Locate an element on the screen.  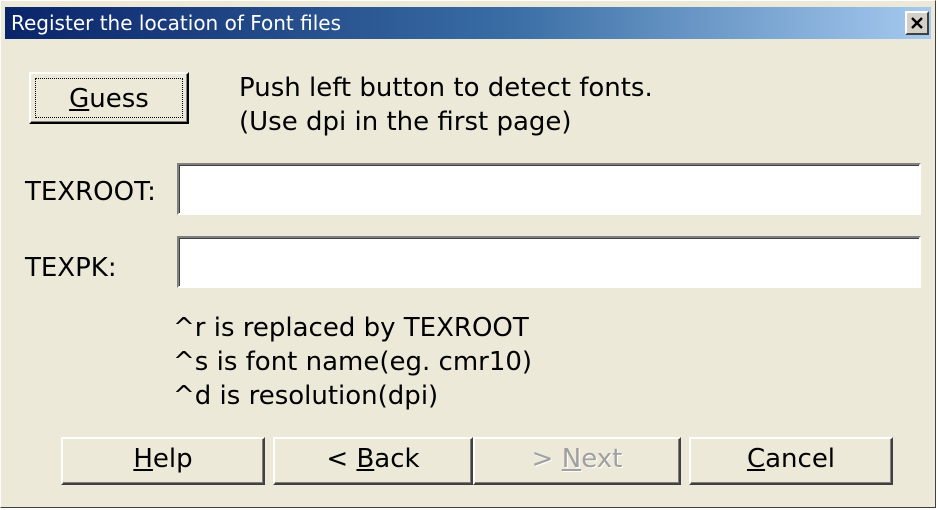
next-mnemonic: N is located at coordinates (571, 459).